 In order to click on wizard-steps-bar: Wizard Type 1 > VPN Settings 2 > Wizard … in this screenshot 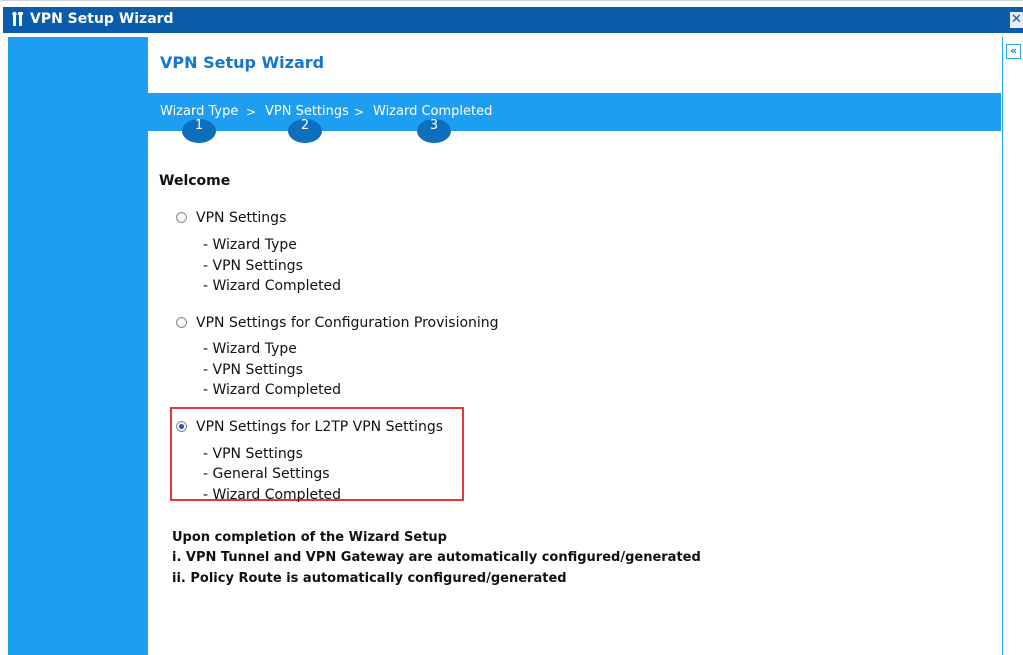, I will do `click(574, 118)`.